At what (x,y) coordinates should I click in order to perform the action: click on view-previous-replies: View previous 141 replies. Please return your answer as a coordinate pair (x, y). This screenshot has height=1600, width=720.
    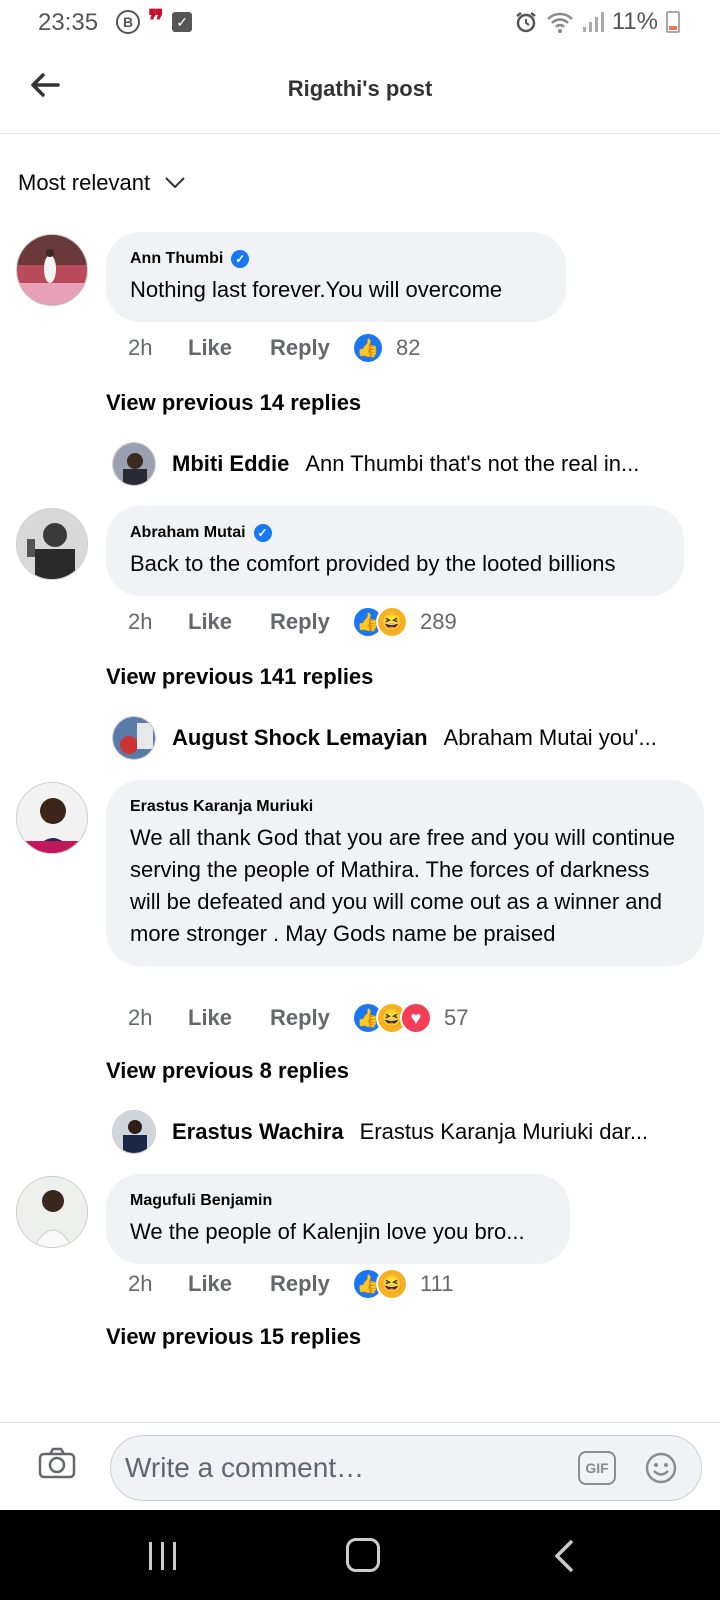
    Looking at the image, I should click on (239, 677).